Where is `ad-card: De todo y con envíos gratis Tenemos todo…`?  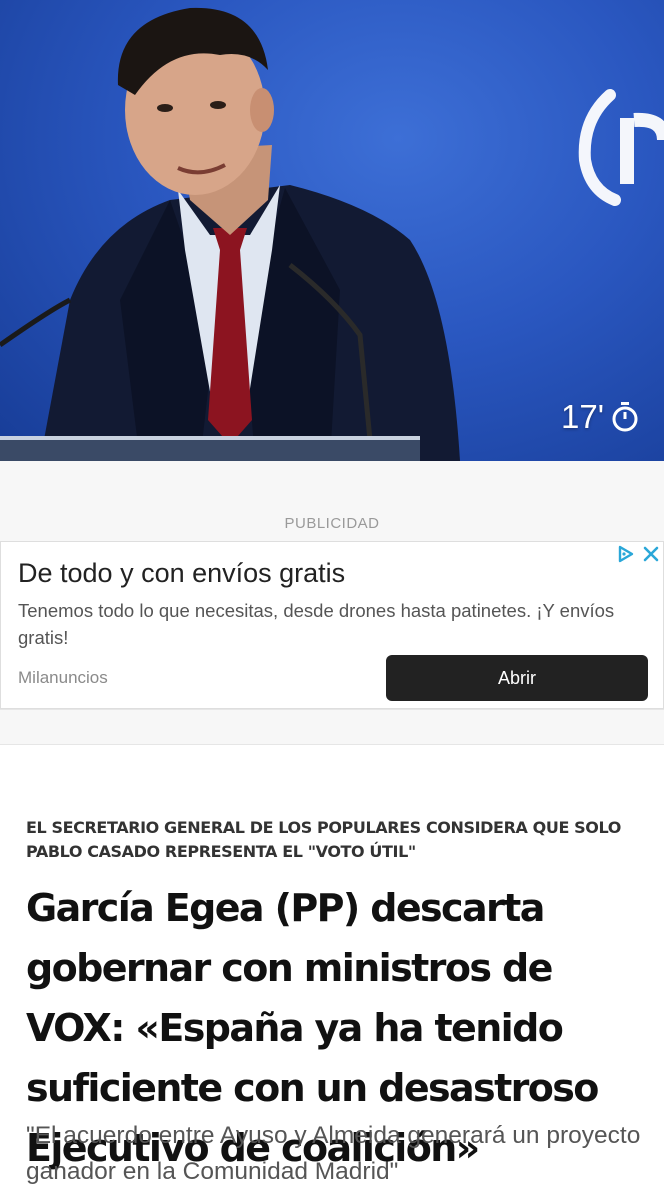
ad-card: De todo y con envíos gratis Tenemos todo… is located at coordinates (332, 625).